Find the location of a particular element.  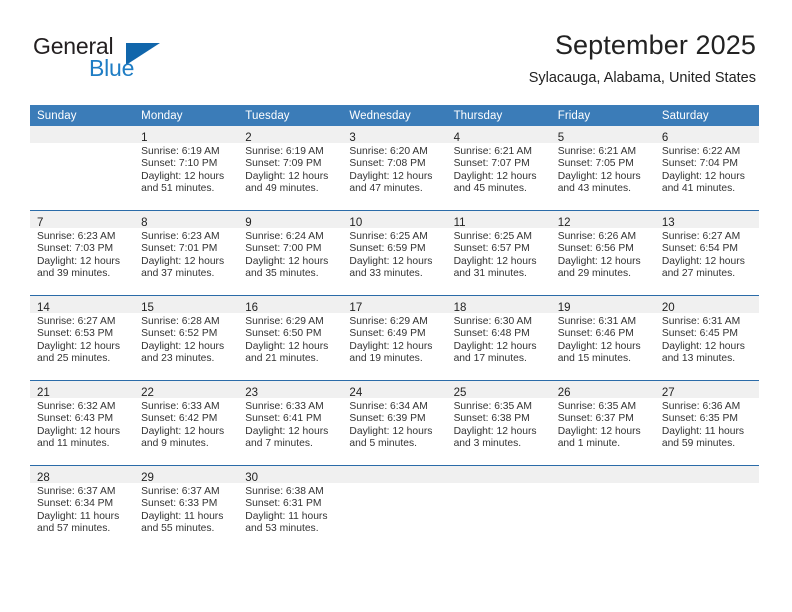

weekday-header-wednesday: Wednesday is located at coordinates (394, 115).